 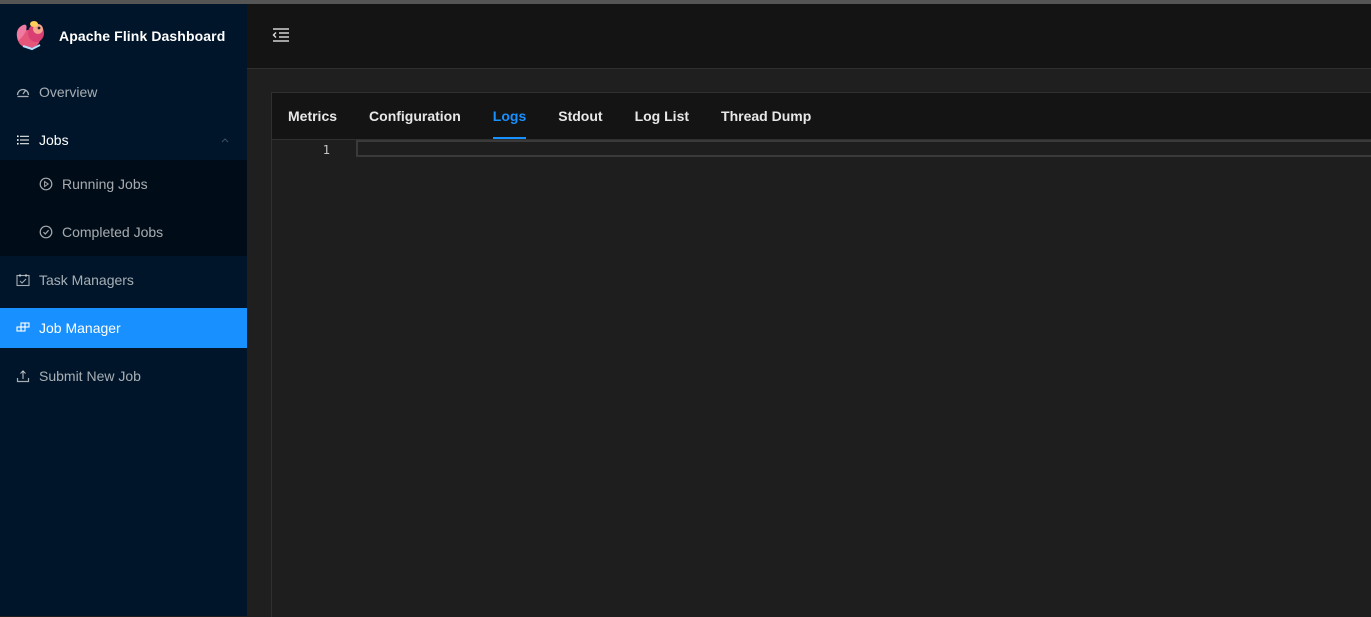 I want to click on tab-log-list: Log List, so click(x=662, y=116).